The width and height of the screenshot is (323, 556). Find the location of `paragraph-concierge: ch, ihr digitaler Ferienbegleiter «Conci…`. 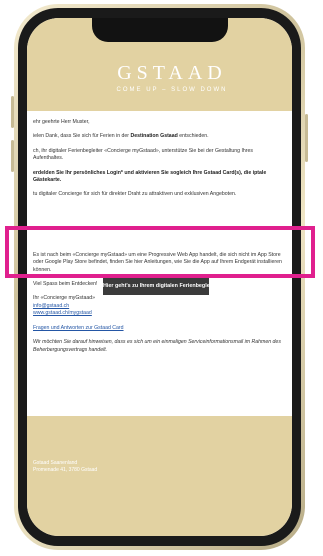

paragraph-concierge: ch, ihr digitaler Ferienbegleiter «Conci… is located at coordinates (143, 154).